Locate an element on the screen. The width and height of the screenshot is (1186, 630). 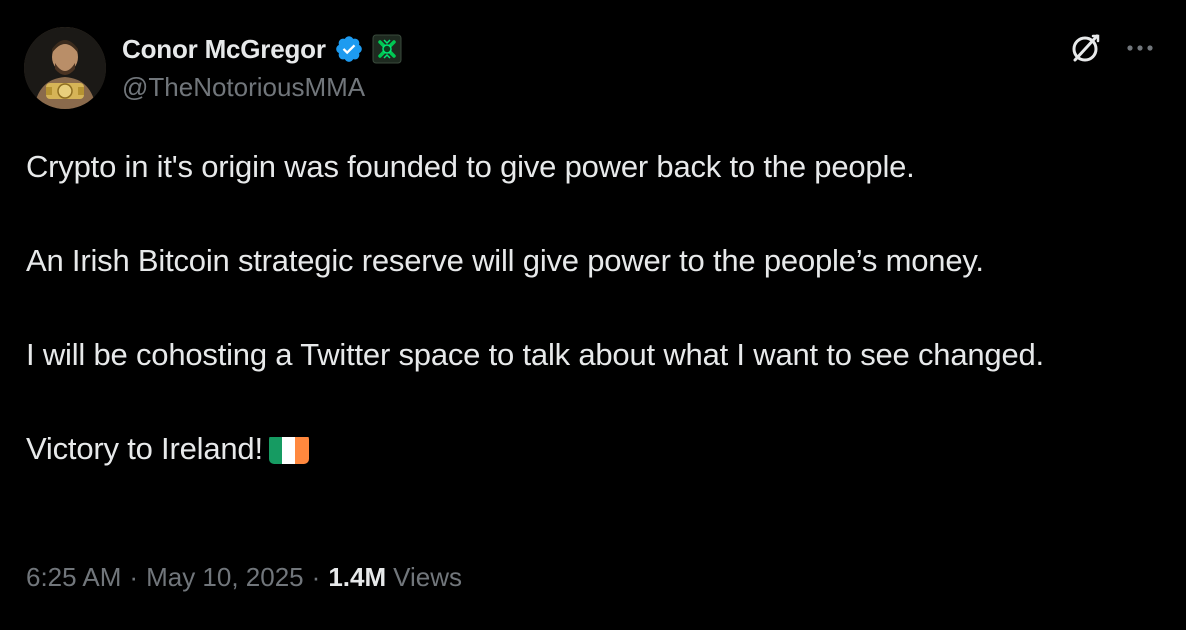
tweet-time: 6:25 AM is located at coordinates (73, 577).